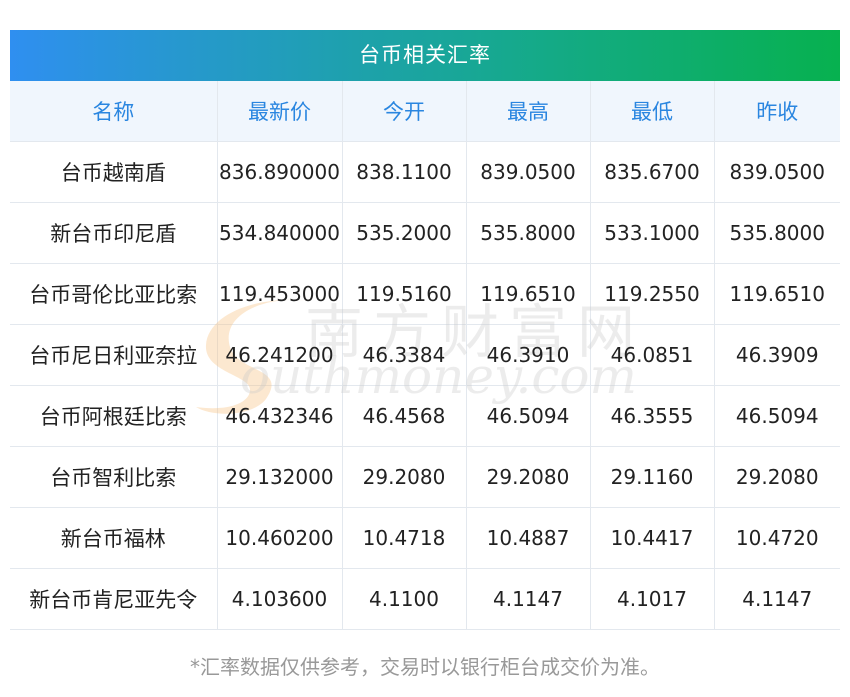 The height and width of the screenshot is (697, 850). Describe the element at coordinates (777, 172) in the screenshot. I see `prev-close-cell: 839.0500` at that location.